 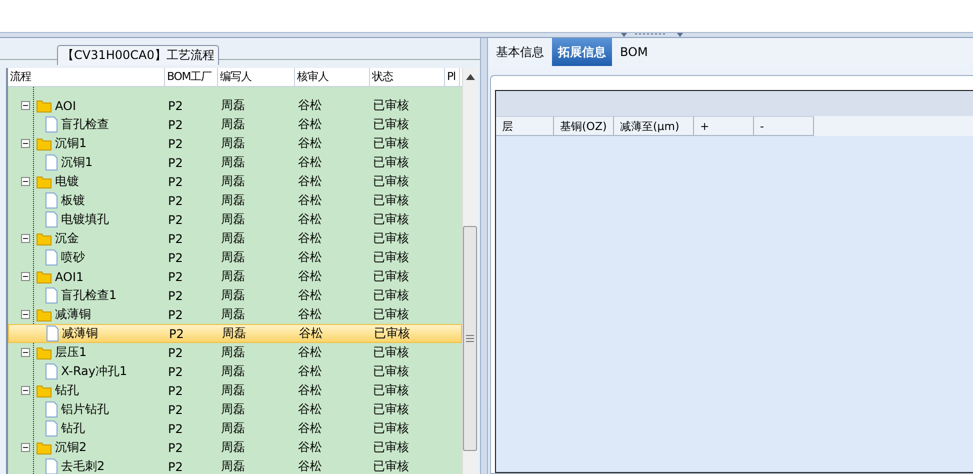 What do you see at coordinates (584, 126) in the screenshot?
I see `column-header: 基铜(OZ)` at bounding box center [584, 126].